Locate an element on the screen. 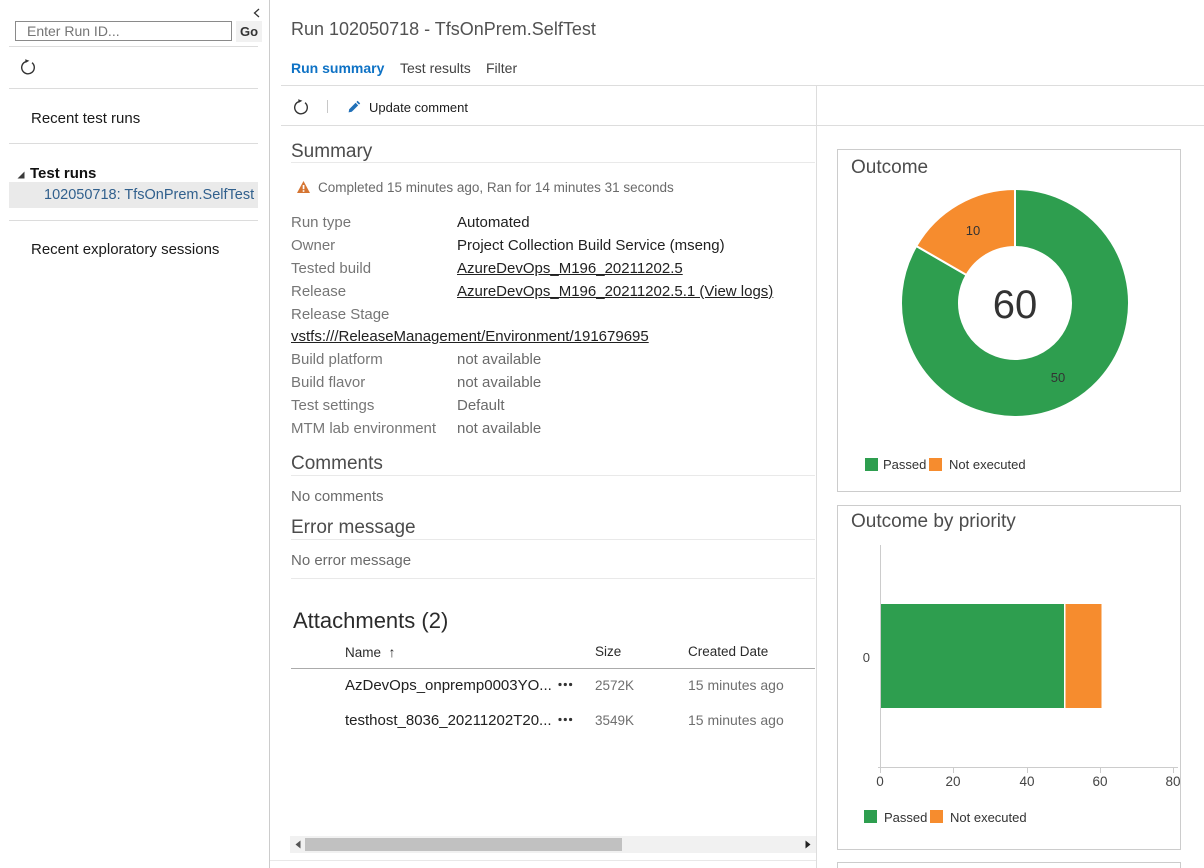 This screenshot has width=1204, height=868. svg-text: 10 is located at coordinates (973, 230).